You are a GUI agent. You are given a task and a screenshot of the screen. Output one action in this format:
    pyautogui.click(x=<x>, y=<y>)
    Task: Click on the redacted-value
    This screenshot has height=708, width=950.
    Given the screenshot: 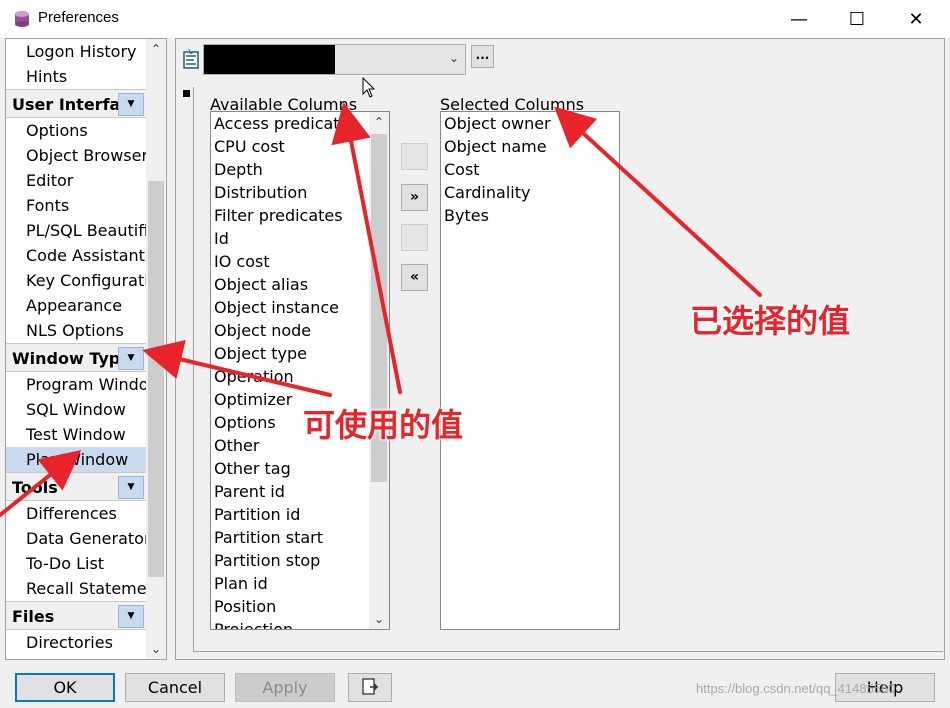 What is the action you would take?
    pyautogui.click(x=269, y=59)
    